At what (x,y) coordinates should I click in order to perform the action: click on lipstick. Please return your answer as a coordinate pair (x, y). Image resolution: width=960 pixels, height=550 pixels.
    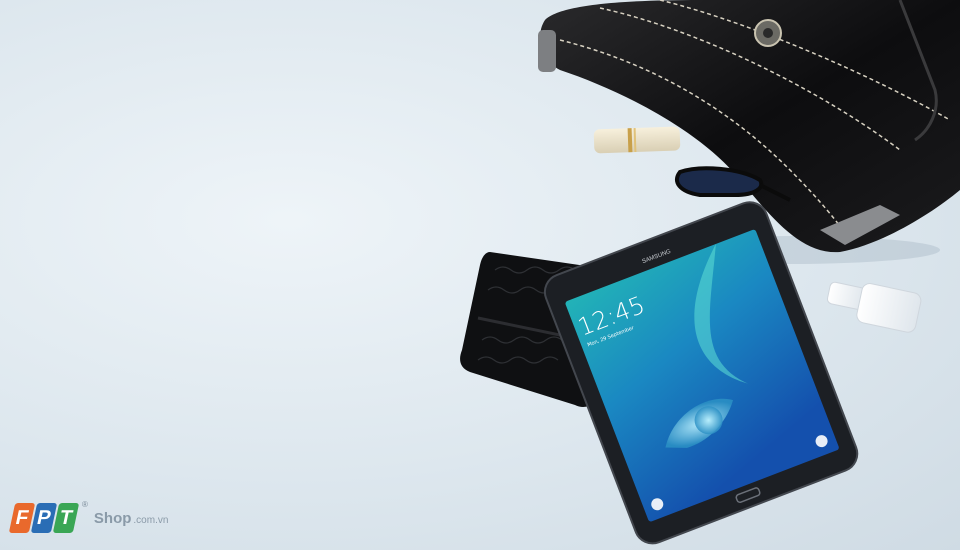
    Looking at the image, I should click on (637, 140).